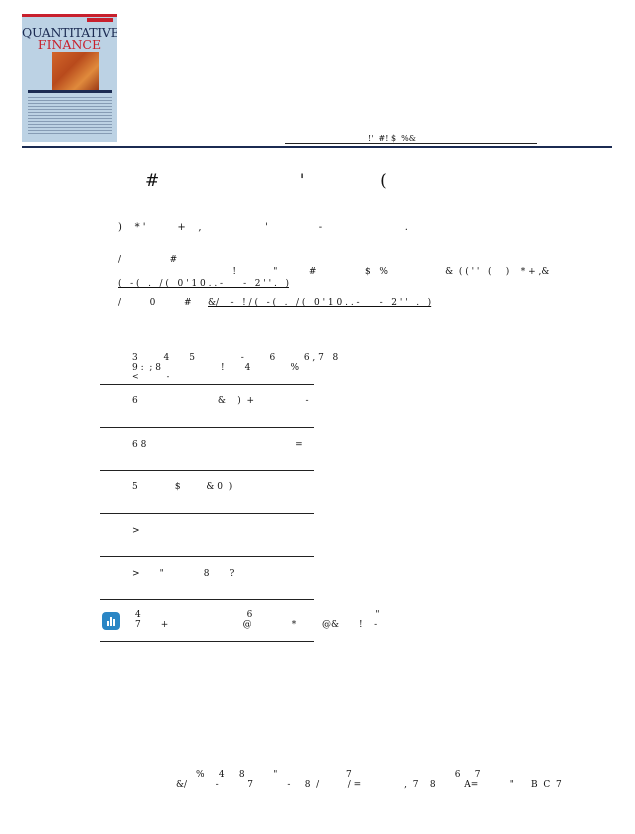 The height and width of the screenshot is (834, 635). I want to click on article-link-label: / 0 #, so click(155, 303).